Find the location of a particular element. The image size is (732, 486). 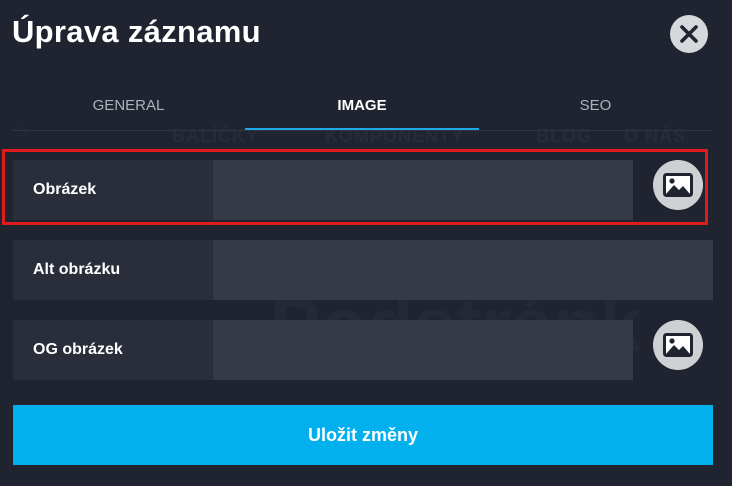

og-image-field-row: OG obrázek is located at coordinates (363, 350).